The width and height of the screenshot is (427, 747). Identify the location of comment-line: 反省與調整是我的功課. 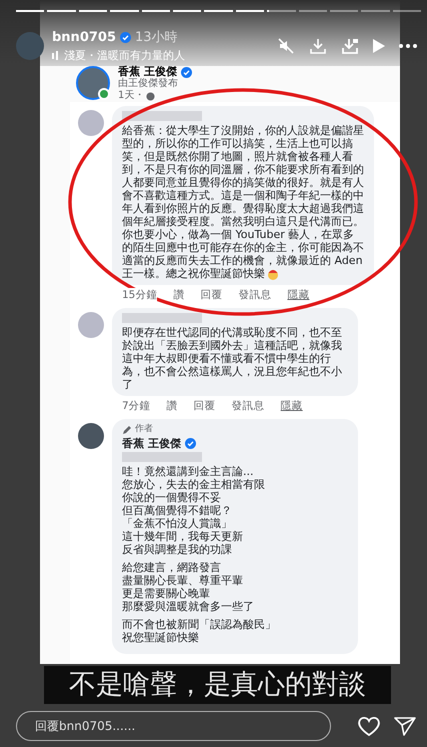
(177, 549).